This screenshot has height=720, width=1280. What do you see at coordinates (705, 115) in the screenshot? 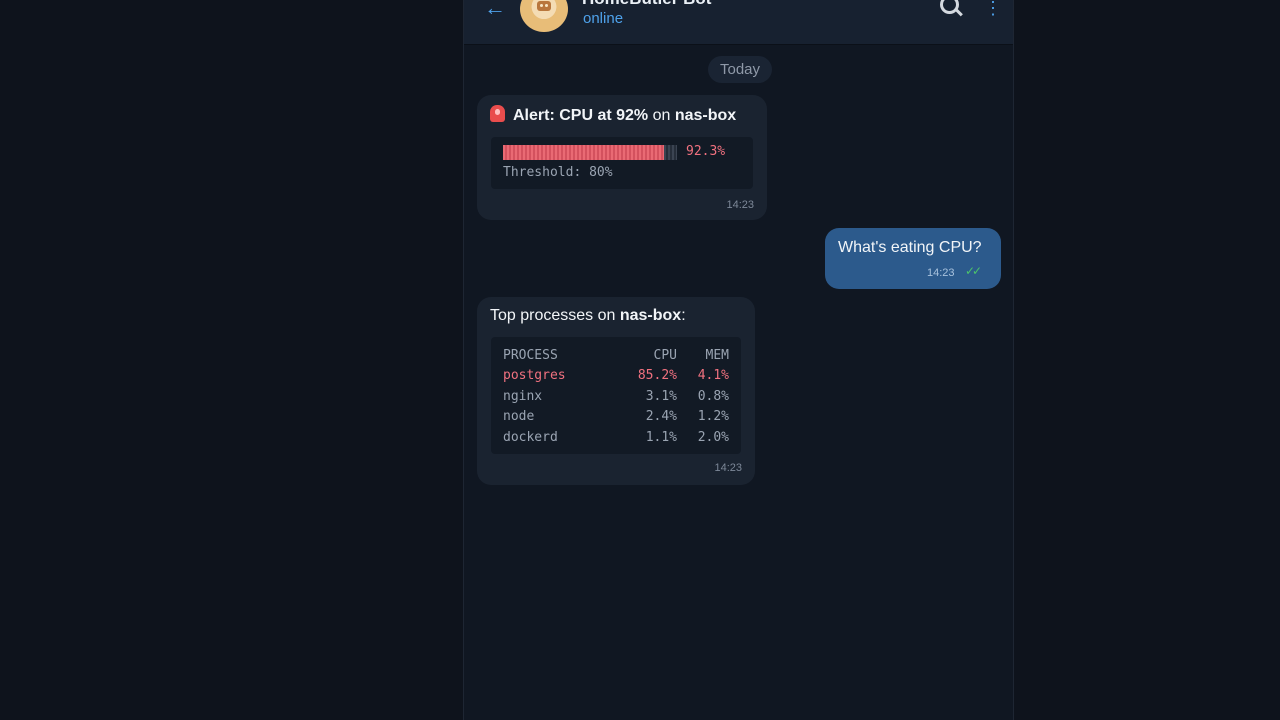
I see `alert-host: nas-box` at bounding box center [705, 115].